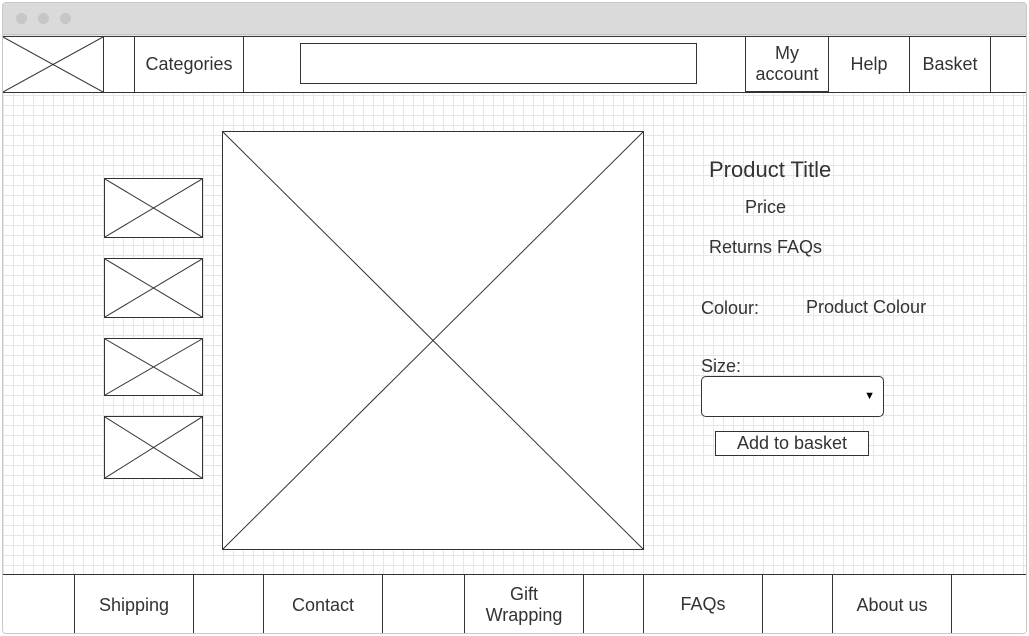 This screenshot has height=636, width=1029. I want to click on site-header: Categories My account Help Basket, so click(514, 64).